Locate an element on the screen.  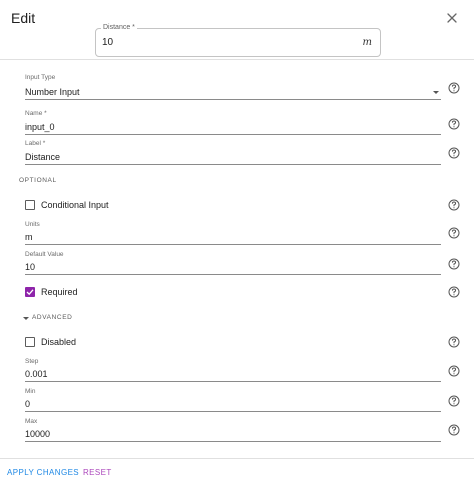
disabled-label: Disabled is located at coordinates (59, 342).